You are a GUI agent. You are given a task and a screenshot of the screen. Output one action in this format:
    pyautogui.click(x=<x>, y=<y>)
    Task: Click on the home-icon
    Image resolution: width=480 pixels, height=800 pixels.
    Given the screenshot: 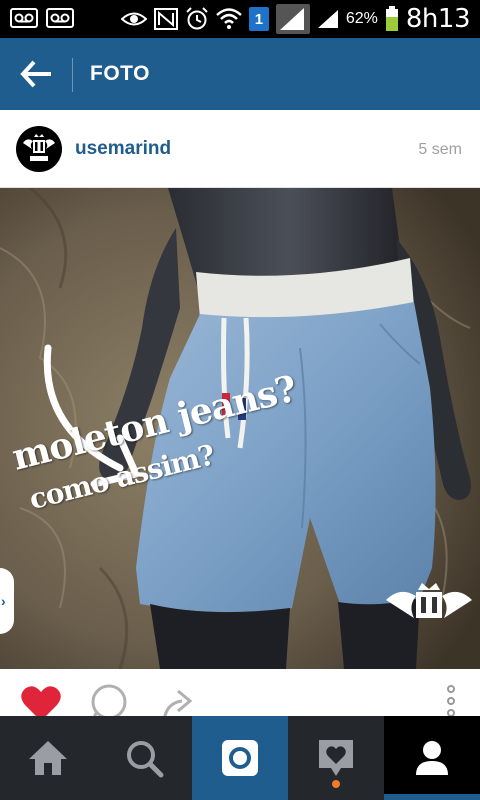 What is the action you would take?
    pyautogui.click(x=48, y=758)
    